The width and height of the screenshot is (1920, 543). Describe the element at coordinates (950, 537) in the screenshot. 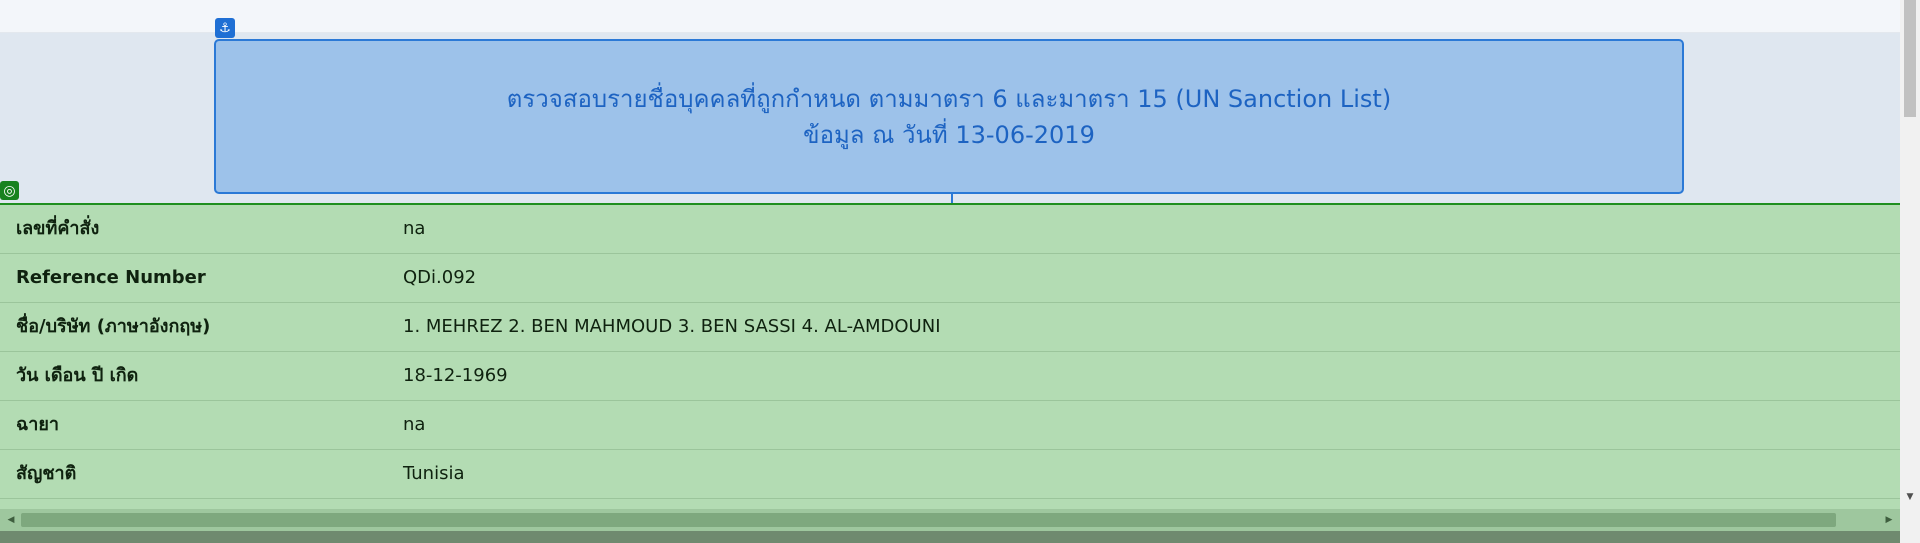

I see `bottom-strip` at that location.